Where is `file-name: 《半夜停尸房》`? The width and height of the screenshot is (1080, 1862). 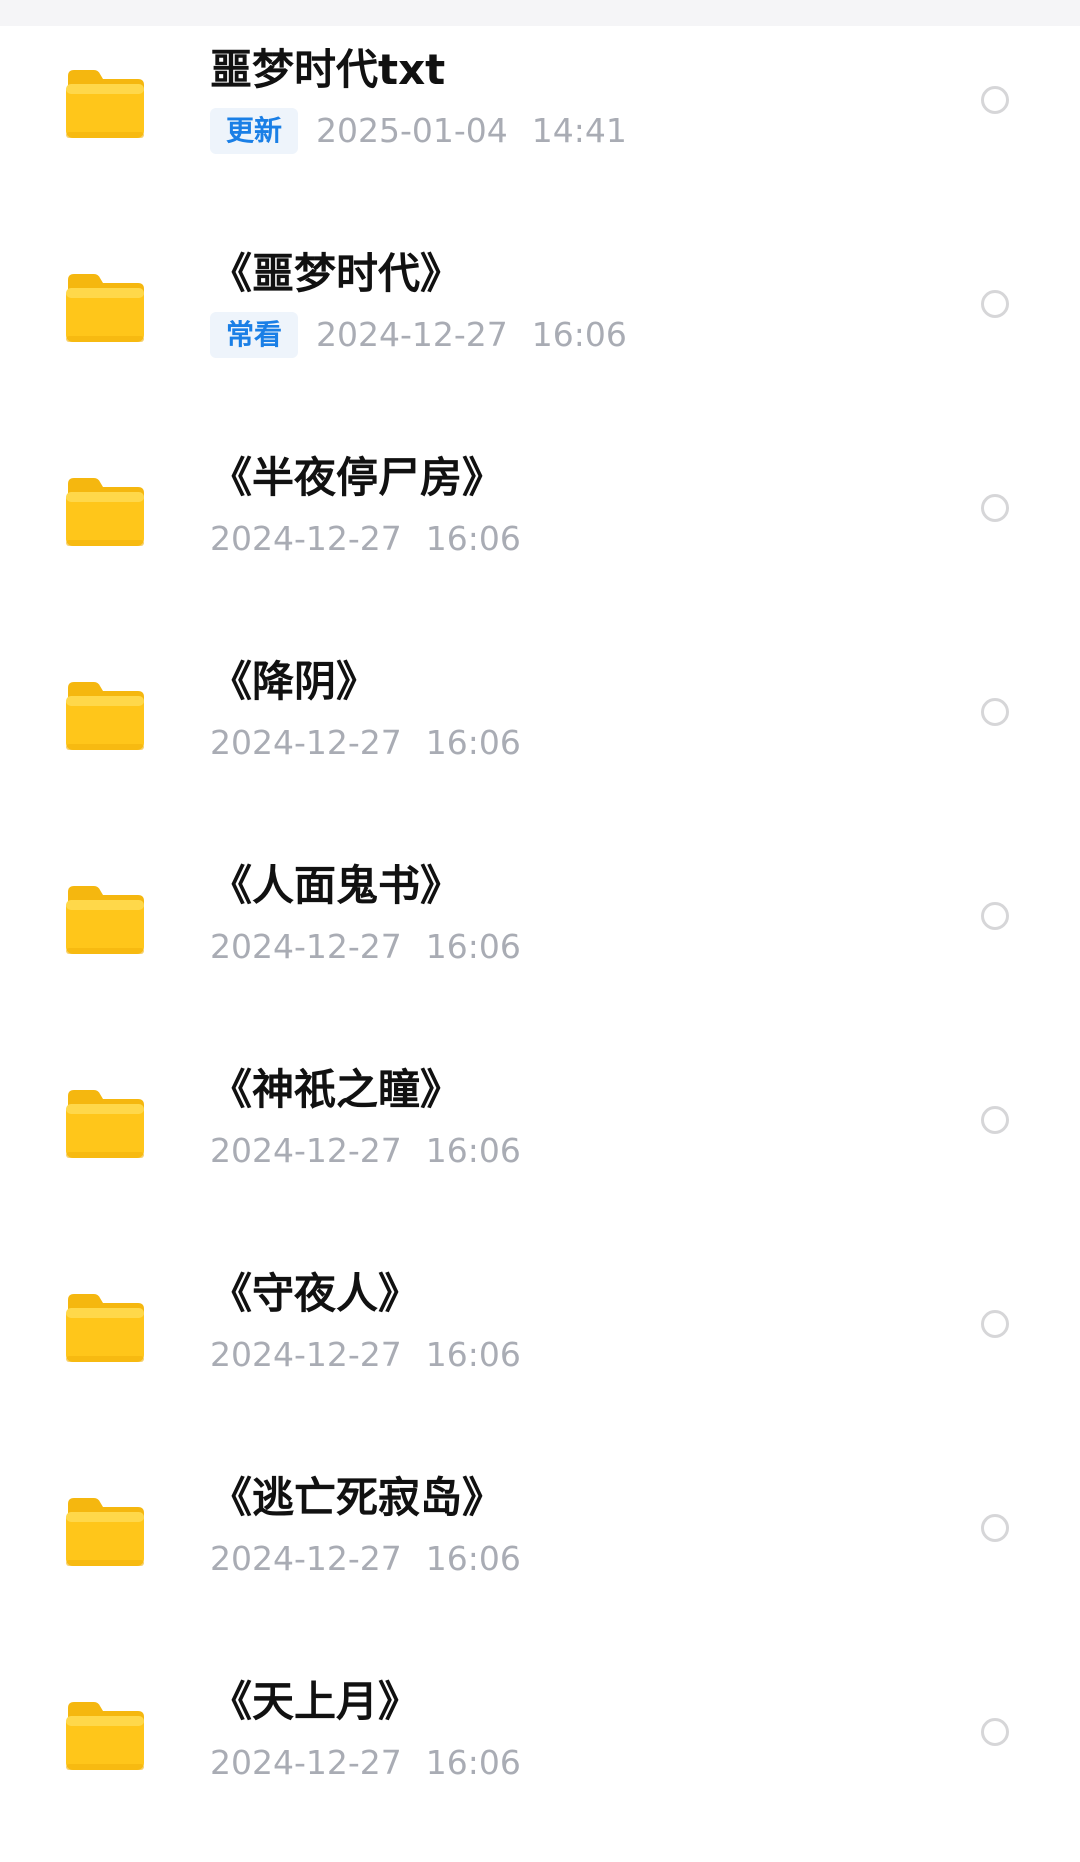
file-name: 《半夜停尸房》 is located at coordinates (357, 477).